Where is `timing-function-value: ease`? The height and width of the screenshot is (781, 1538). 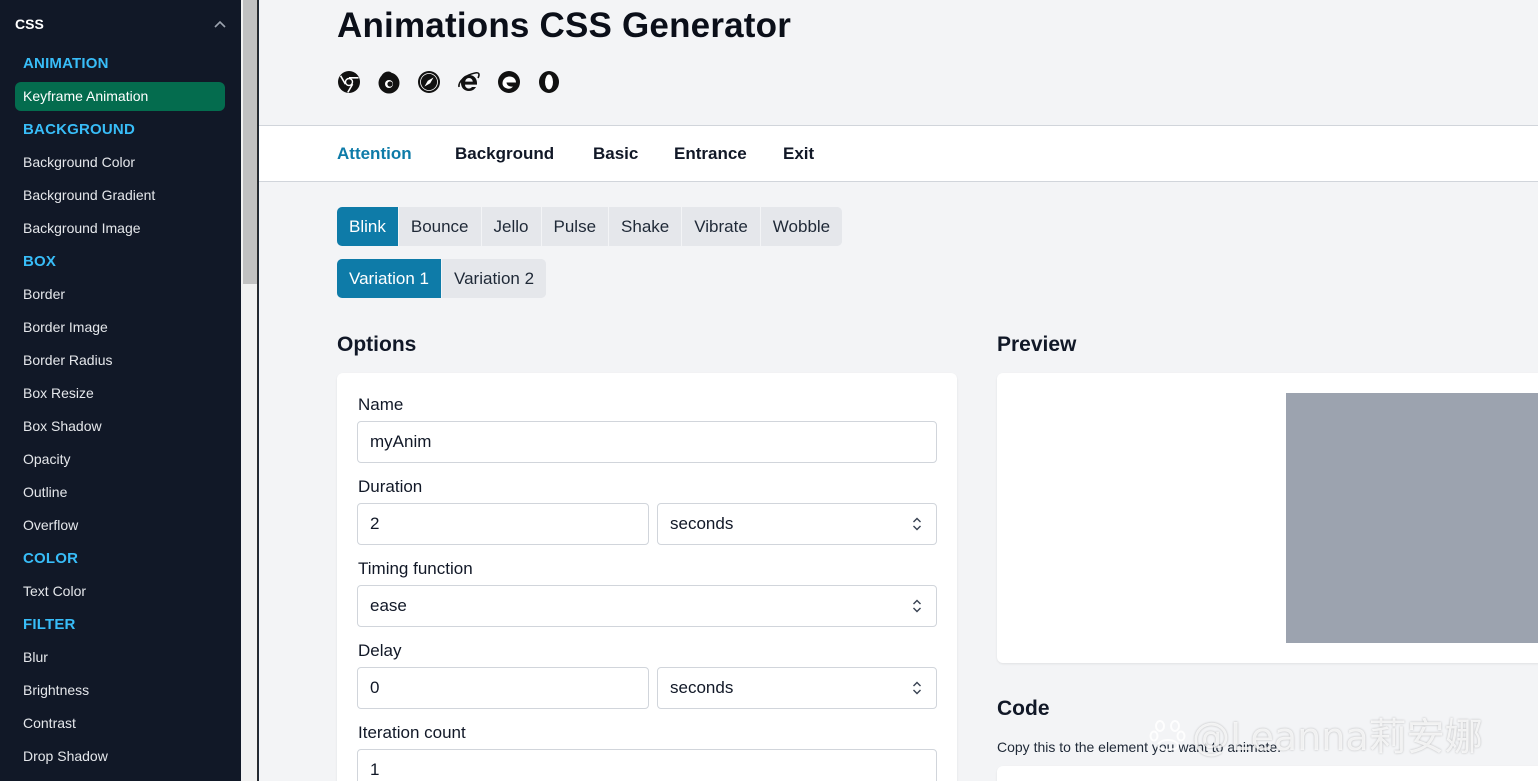 timing-function-value: ease is located at coordinates (388, 605).